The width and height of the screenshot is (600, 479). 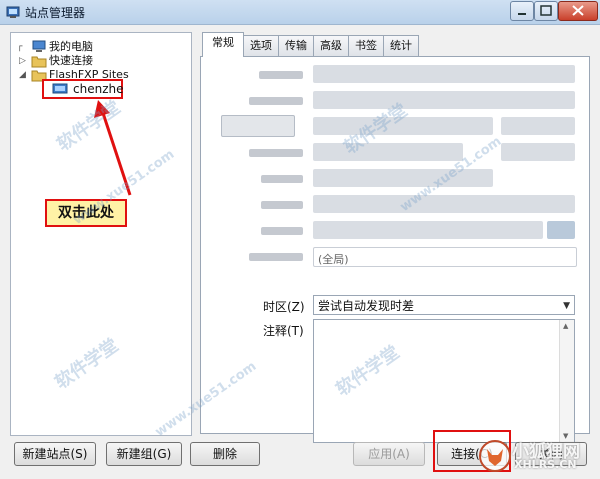 What do you see at coordinates (261, 45) in the screenshot?
I see `tab-options: 选项` at bounding box center [261, 45].